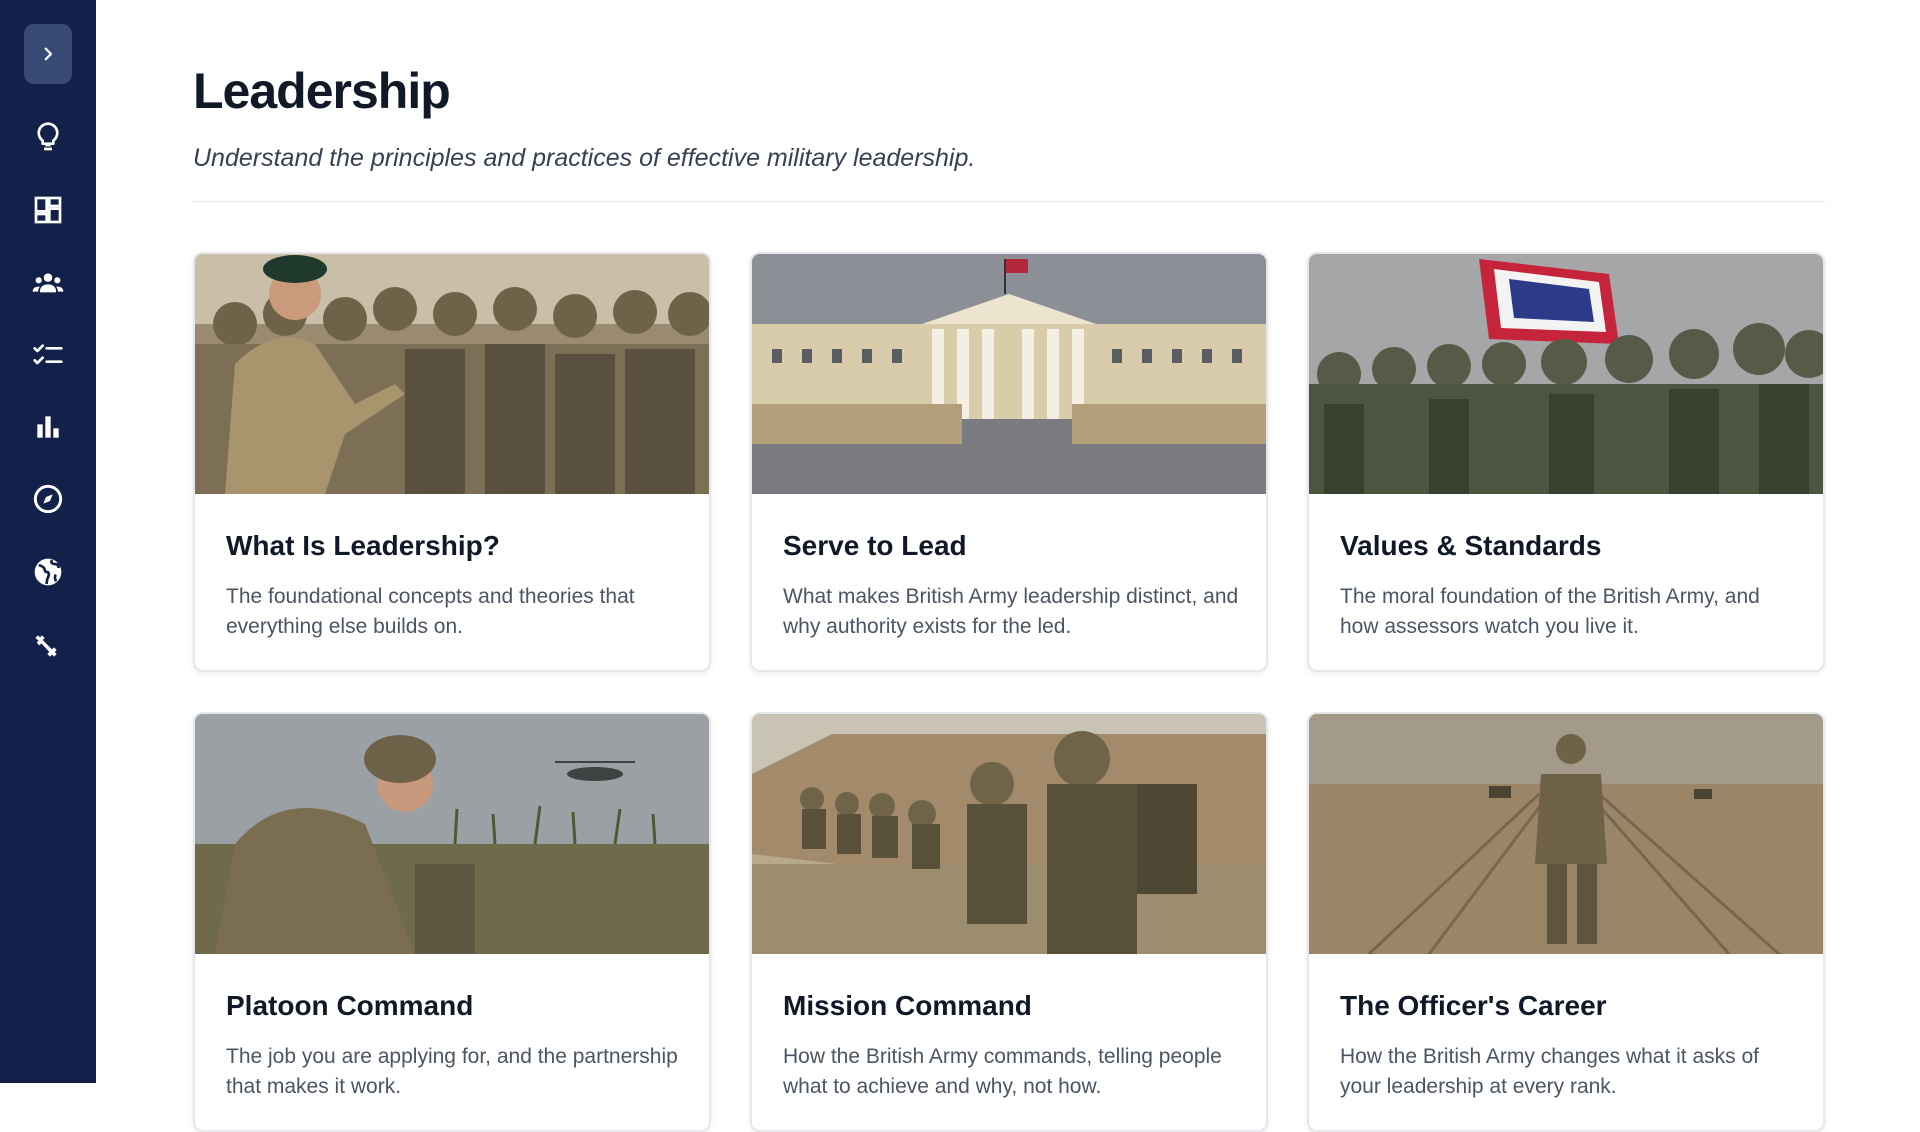 The height and width of the screenshot is (1132, 1920). I want to click on card-title: Serve to Lead, so click(875, 545).